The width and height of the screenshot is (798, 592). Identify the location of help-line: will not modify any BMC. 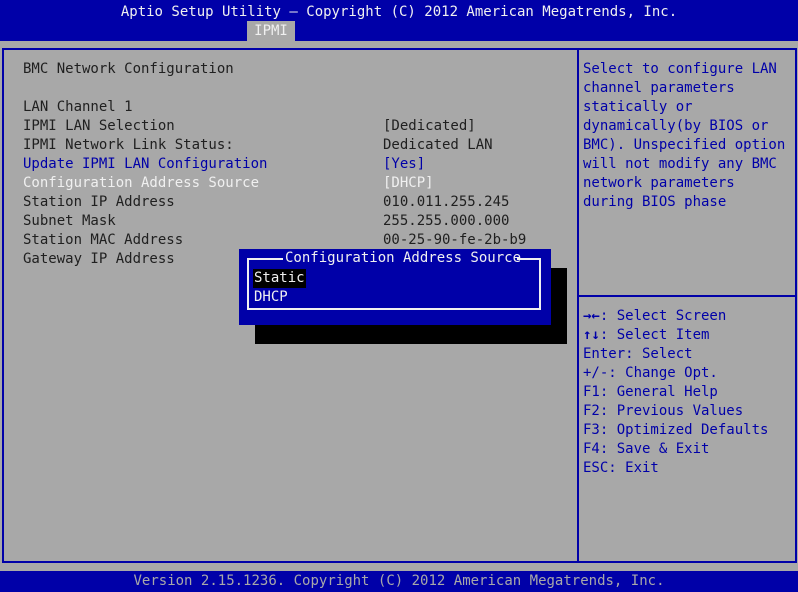
(680, 164).